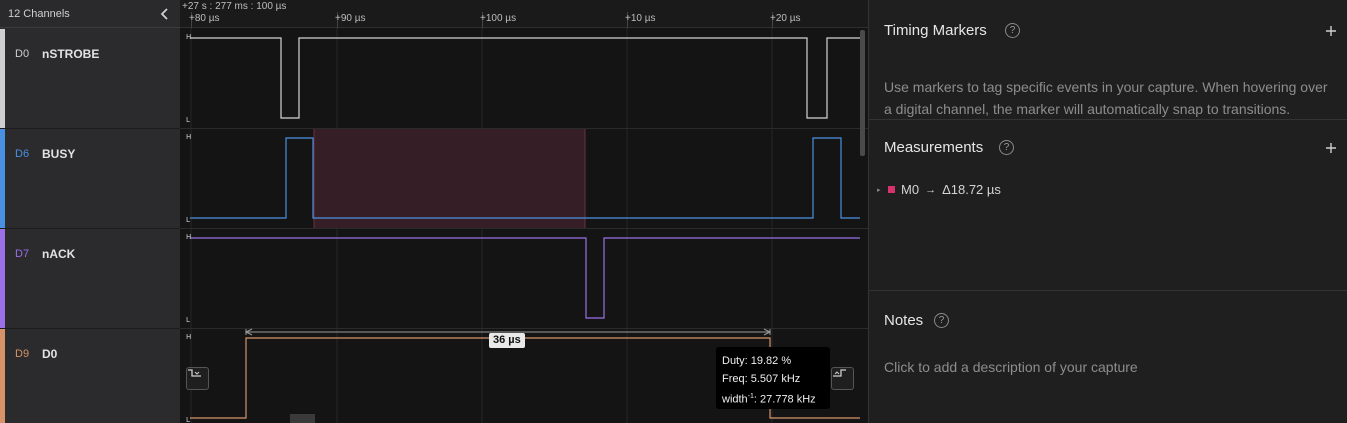  I want to click on channel-row-d6: D6 BUSY, so click(90, 179).